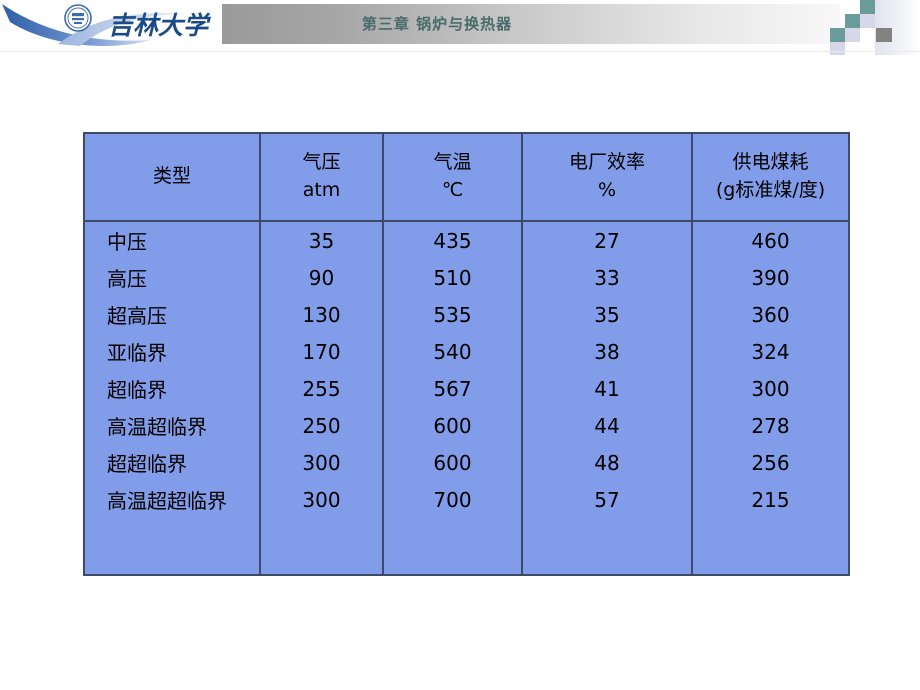 The width and height of the screenshot is (920, 690). What do you see at coordinates (606, 499) in the screenshot?
I see `cell-efficiency: 57` at bounding box center [606, 499].